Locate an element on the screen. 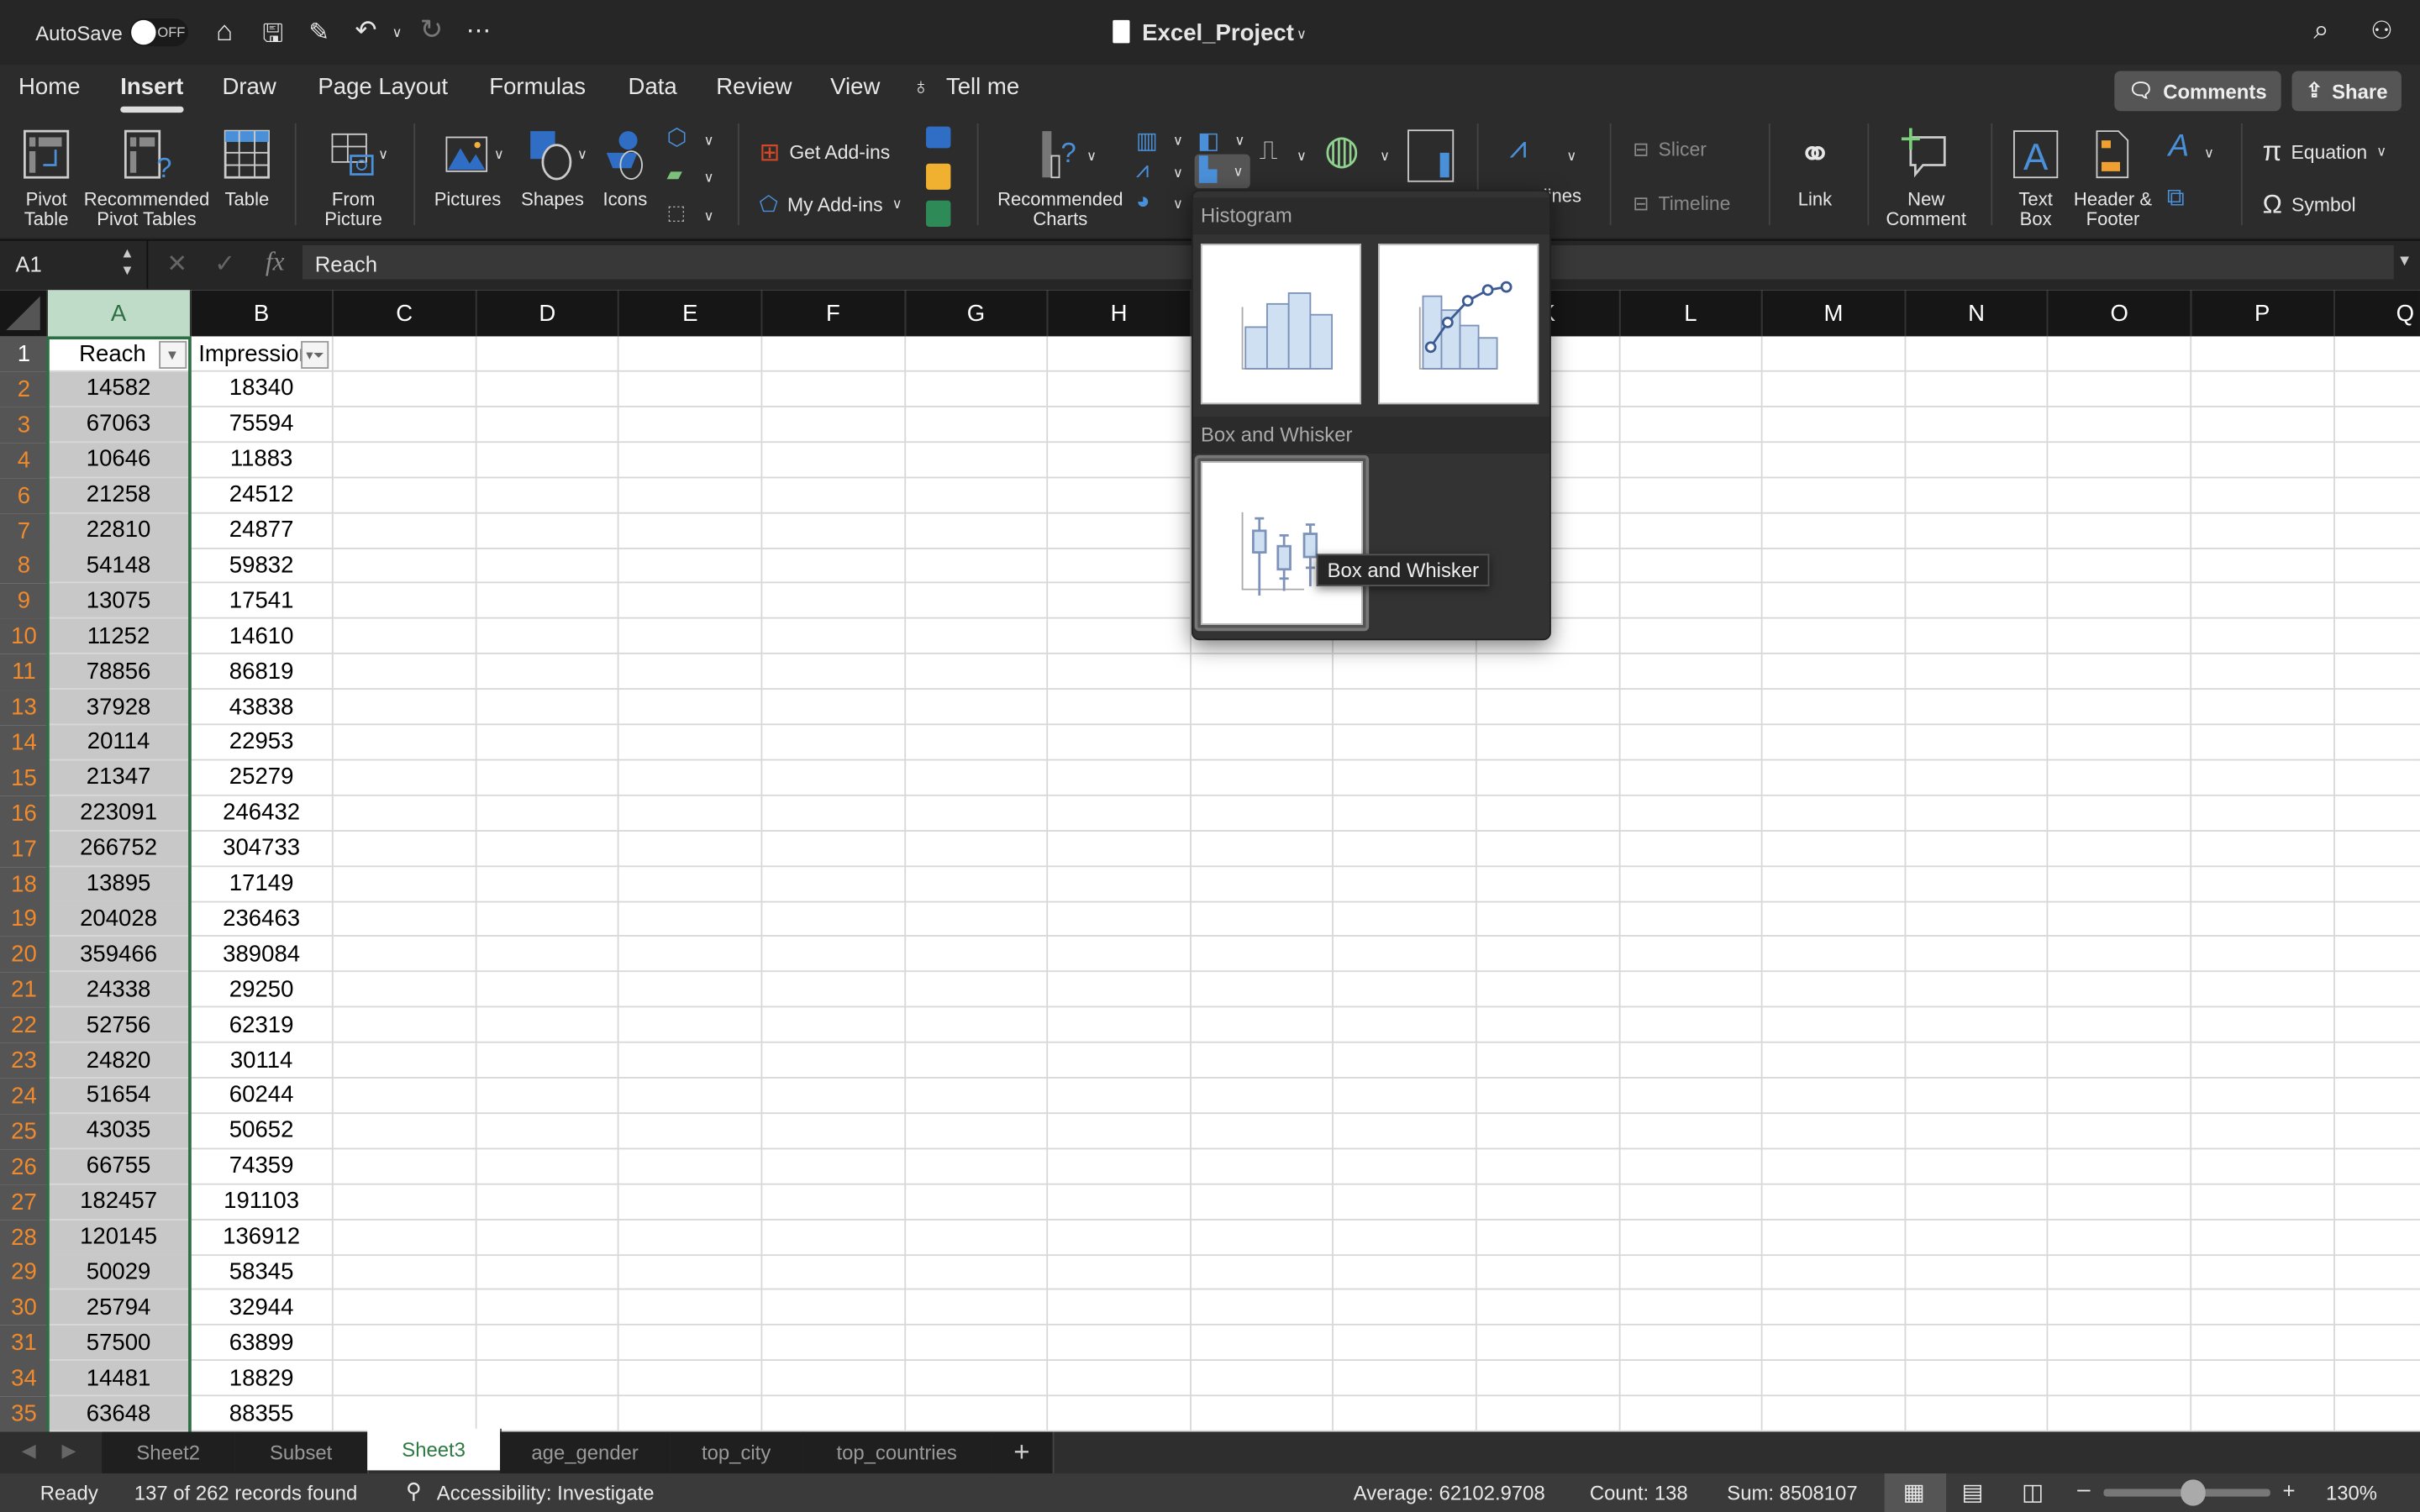 Image resolution: width=2420 pixels, height=1512 pixels. accessibility-icon: ⚲ is located at coordinates (414, 1491).